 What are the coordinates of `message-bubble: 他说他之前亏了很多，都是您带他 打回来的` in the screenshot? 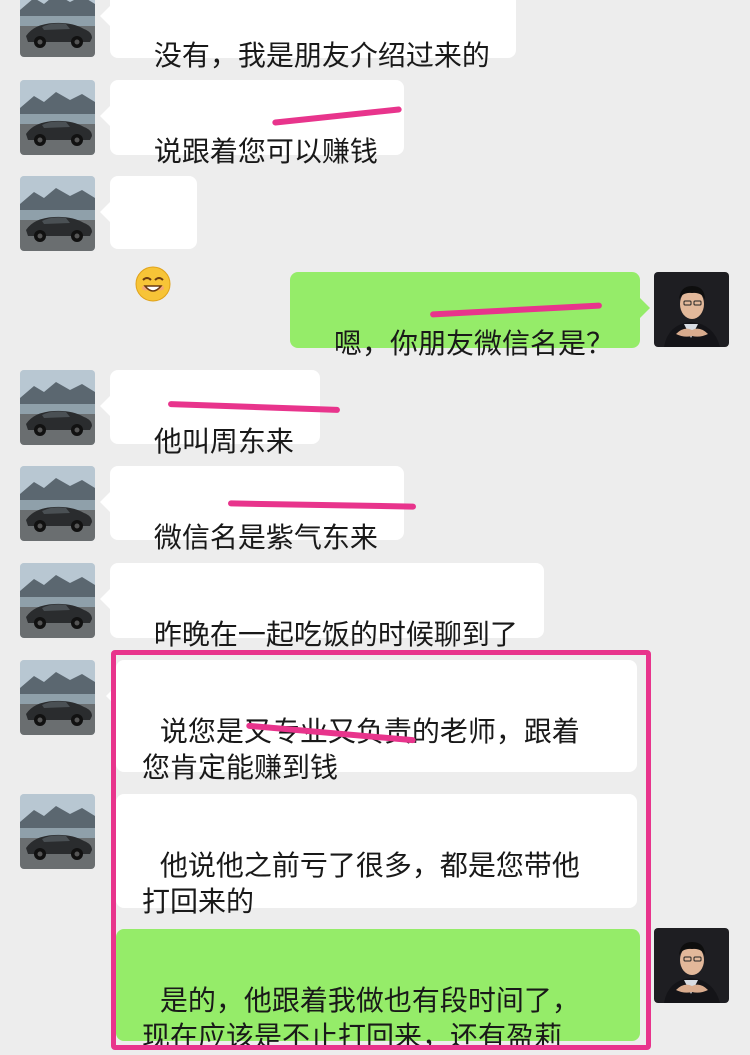 It's located at (376, 856).